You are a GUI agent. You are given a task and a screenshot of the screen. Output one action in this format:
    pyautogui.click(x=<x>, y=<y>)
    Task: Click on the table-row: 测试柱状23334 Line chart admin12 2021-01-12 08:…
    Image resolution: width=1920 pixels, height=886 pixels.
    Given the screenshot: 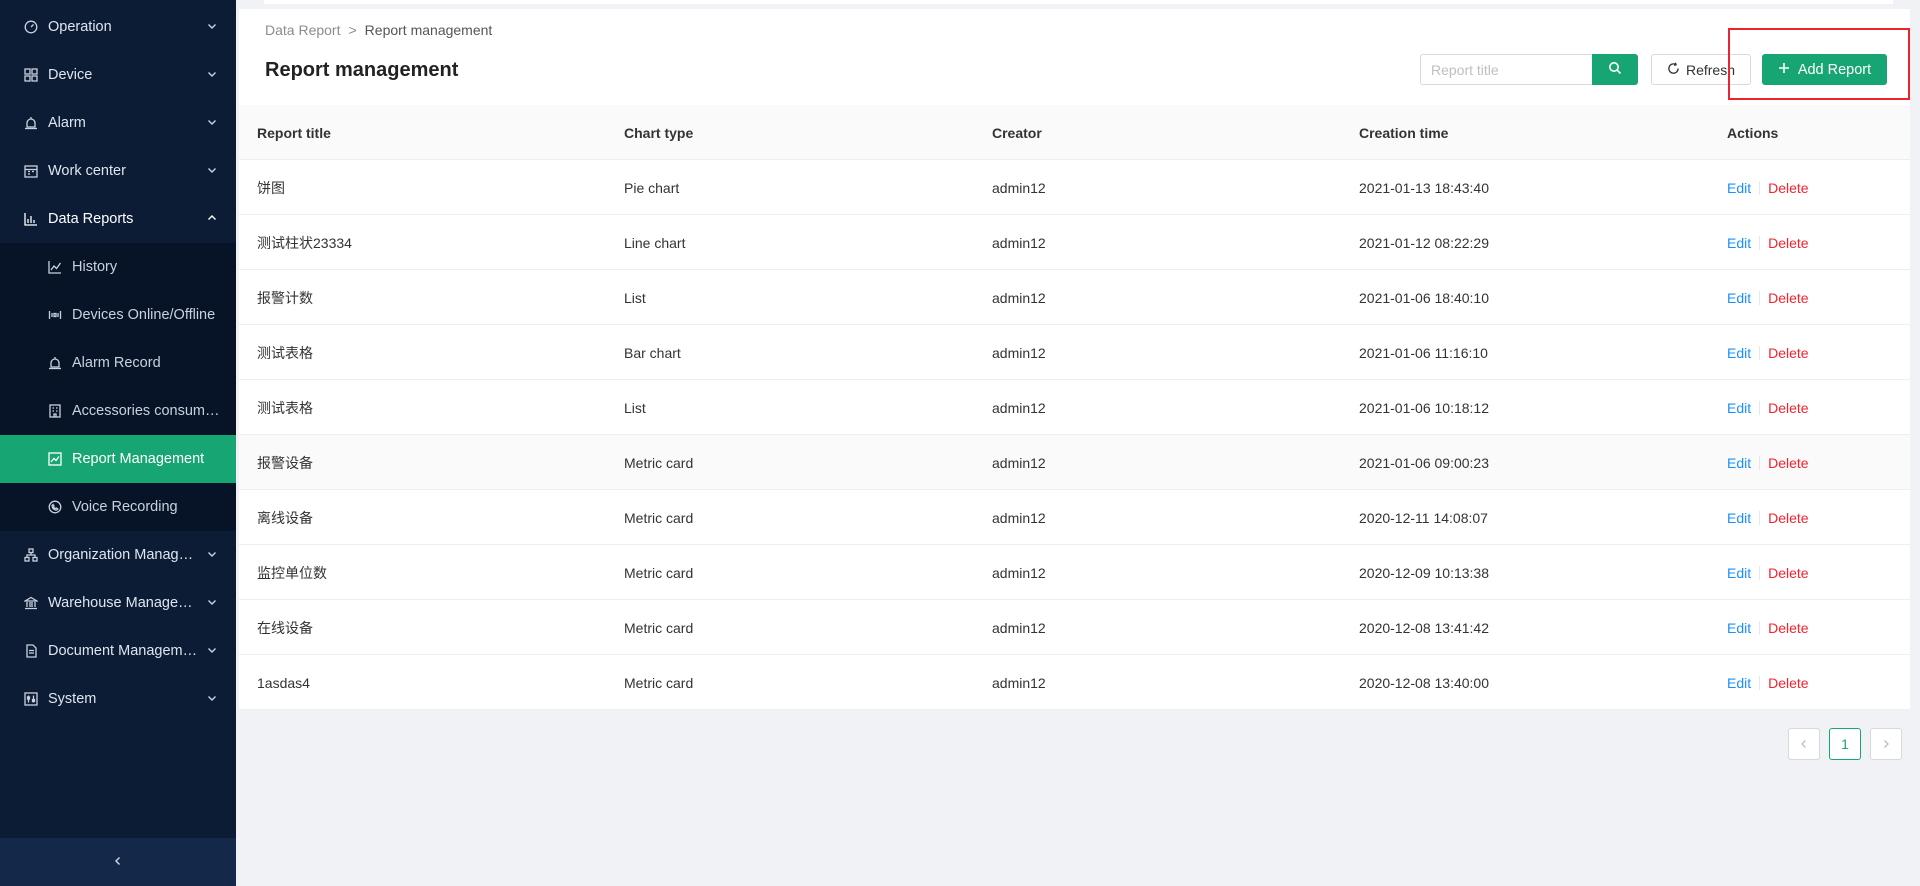 What is the action you would take?
    pyautogui.click(x=1074, y=242)
    